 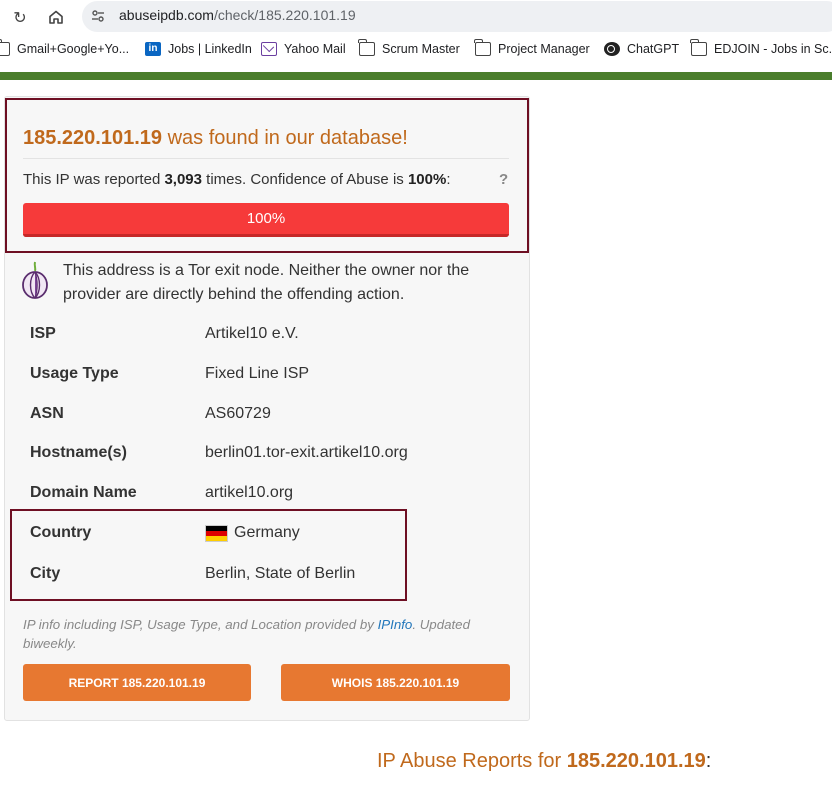 I want to click on reports-heading-ip: 185.220.101.19, so click(x=636, y=761).